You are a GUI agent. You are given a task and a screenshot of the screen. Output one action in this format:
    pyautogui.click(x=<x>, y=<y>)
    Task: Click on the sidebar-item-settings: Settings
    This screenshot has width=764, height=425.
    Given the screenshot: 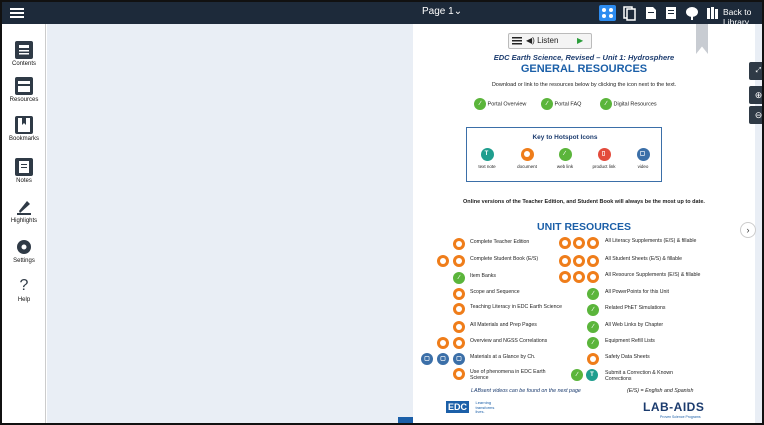 What is the action you would take?
    pyautogui.click(x=24, y=251)
    